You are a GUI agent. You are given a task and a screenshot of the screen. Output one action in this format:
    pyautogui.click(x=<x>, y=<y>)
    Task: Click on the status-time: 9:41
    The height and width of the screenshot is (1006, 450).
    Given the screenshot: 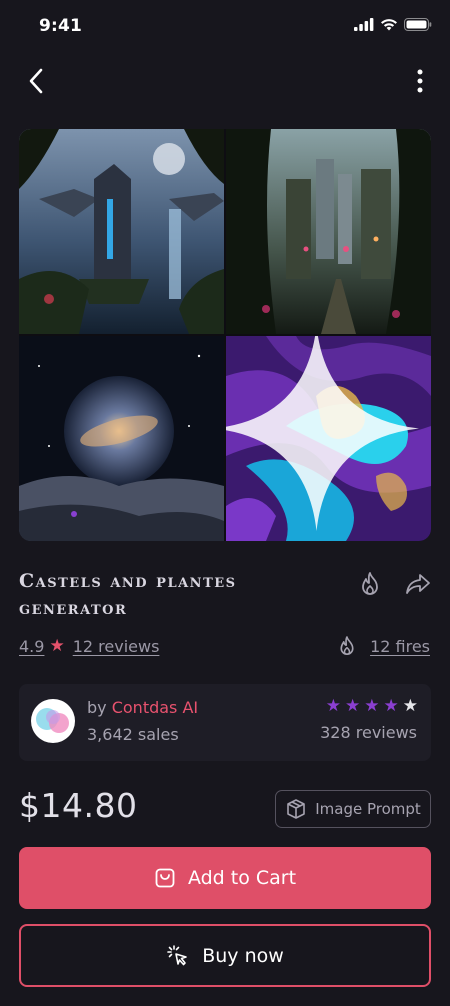 What is the action you would take?
    pyautogui.click(x=61, y=26)
    